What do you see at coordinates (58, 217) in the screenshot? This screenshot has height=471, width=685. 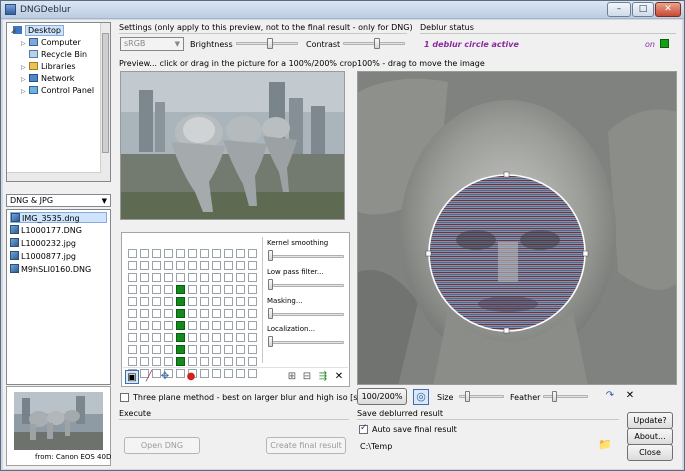 I see `list-item: IMG_3535.dng` at bounding box center [58, 217].